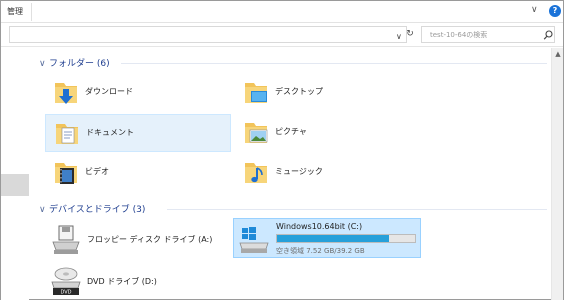 The width and height of the screenshot is (564, 300). Describe the element at coordinates (536, 11) in the screenshot. I see `ribbon-expand-chevron-icon: ∨` at that location.